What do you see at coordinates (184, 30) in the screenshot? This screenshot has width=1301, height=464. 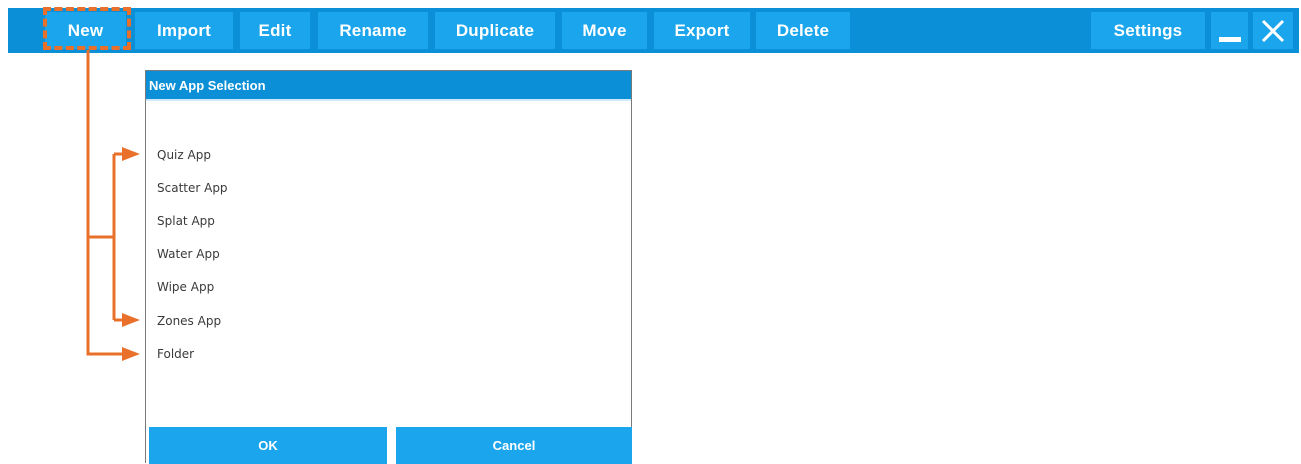 I see `import-button: Import` at bounding box center [184, 30].